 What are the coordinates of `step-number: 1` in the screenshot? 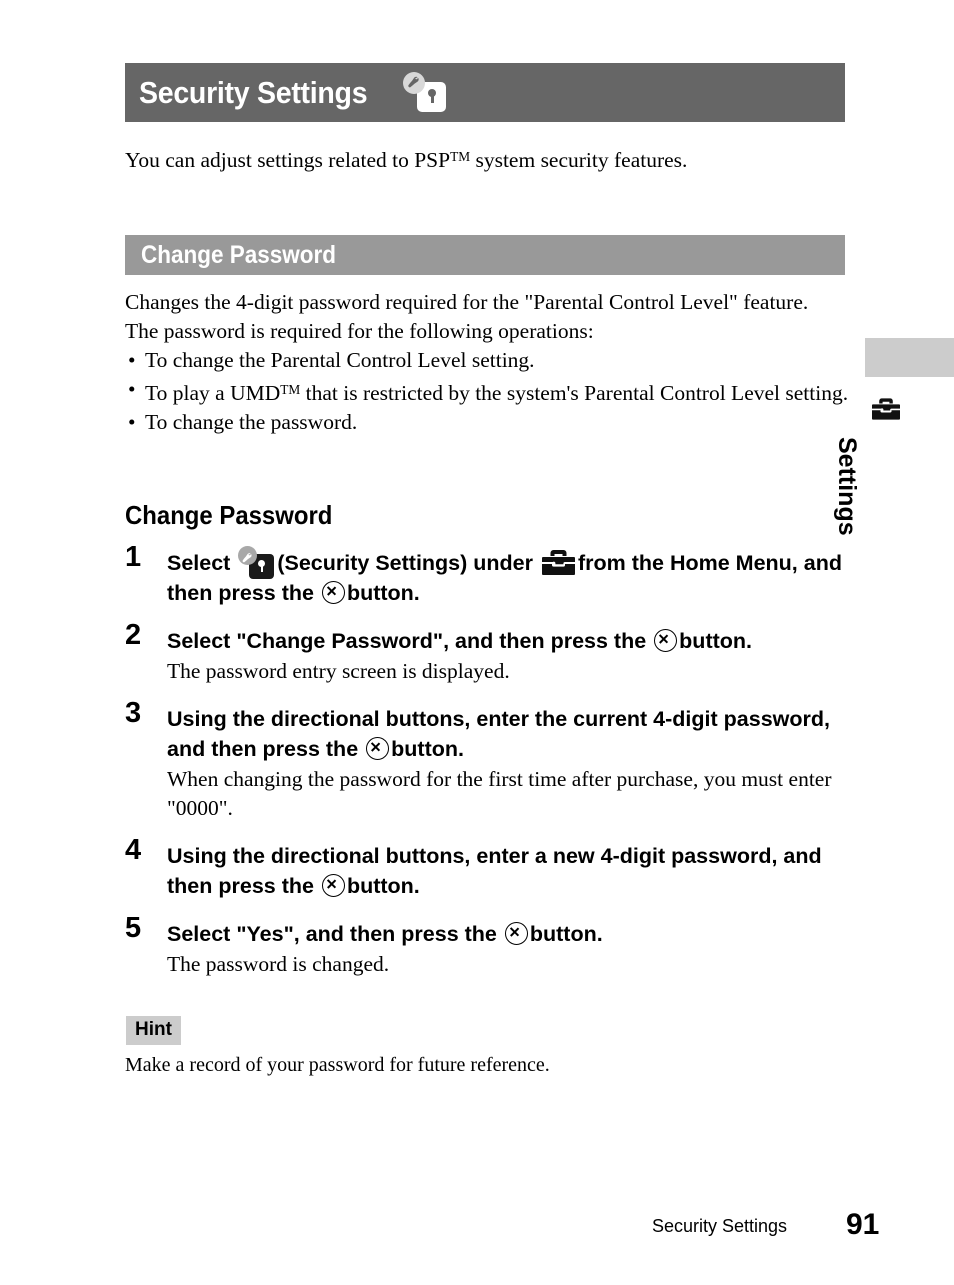 It's located at (133, 557).